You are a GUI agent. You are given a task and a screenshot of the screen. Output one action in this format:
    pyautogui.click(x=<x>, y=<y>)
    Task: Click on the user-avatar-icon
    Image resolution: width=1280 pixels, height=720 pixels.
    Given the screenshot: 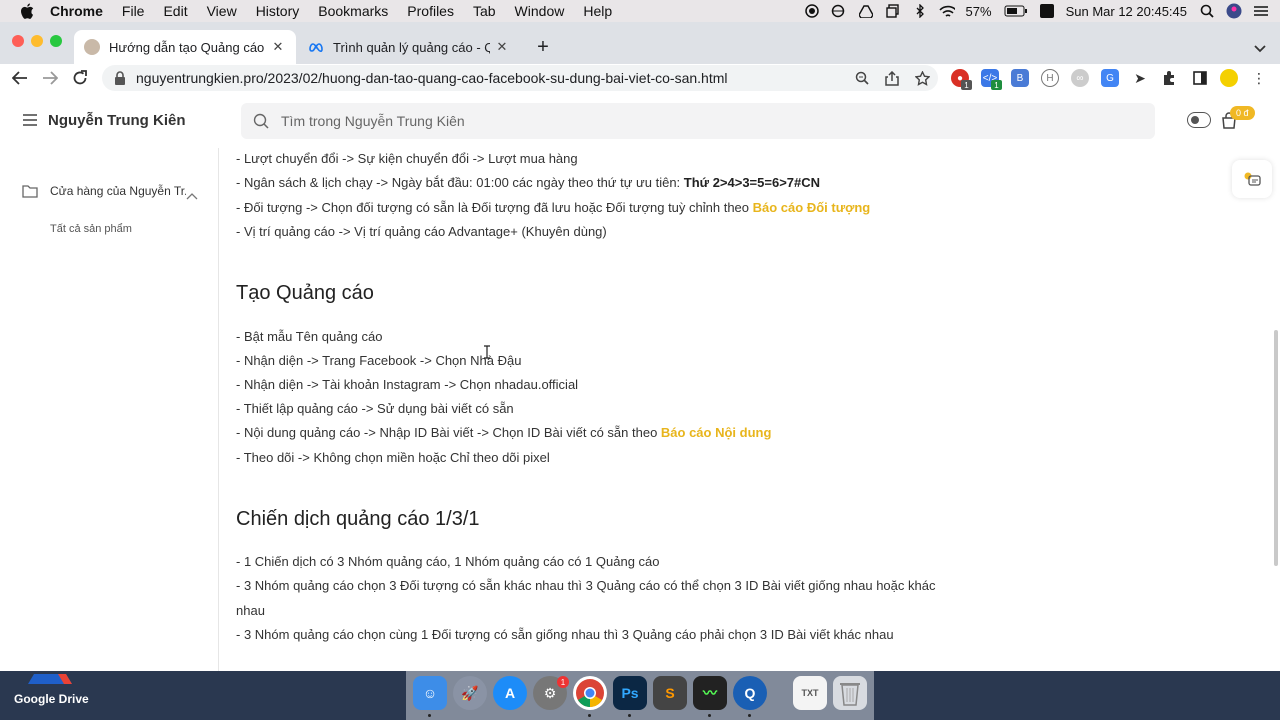 What is the action you would take?
    pyautogui.click(x=1234, y=11)
    